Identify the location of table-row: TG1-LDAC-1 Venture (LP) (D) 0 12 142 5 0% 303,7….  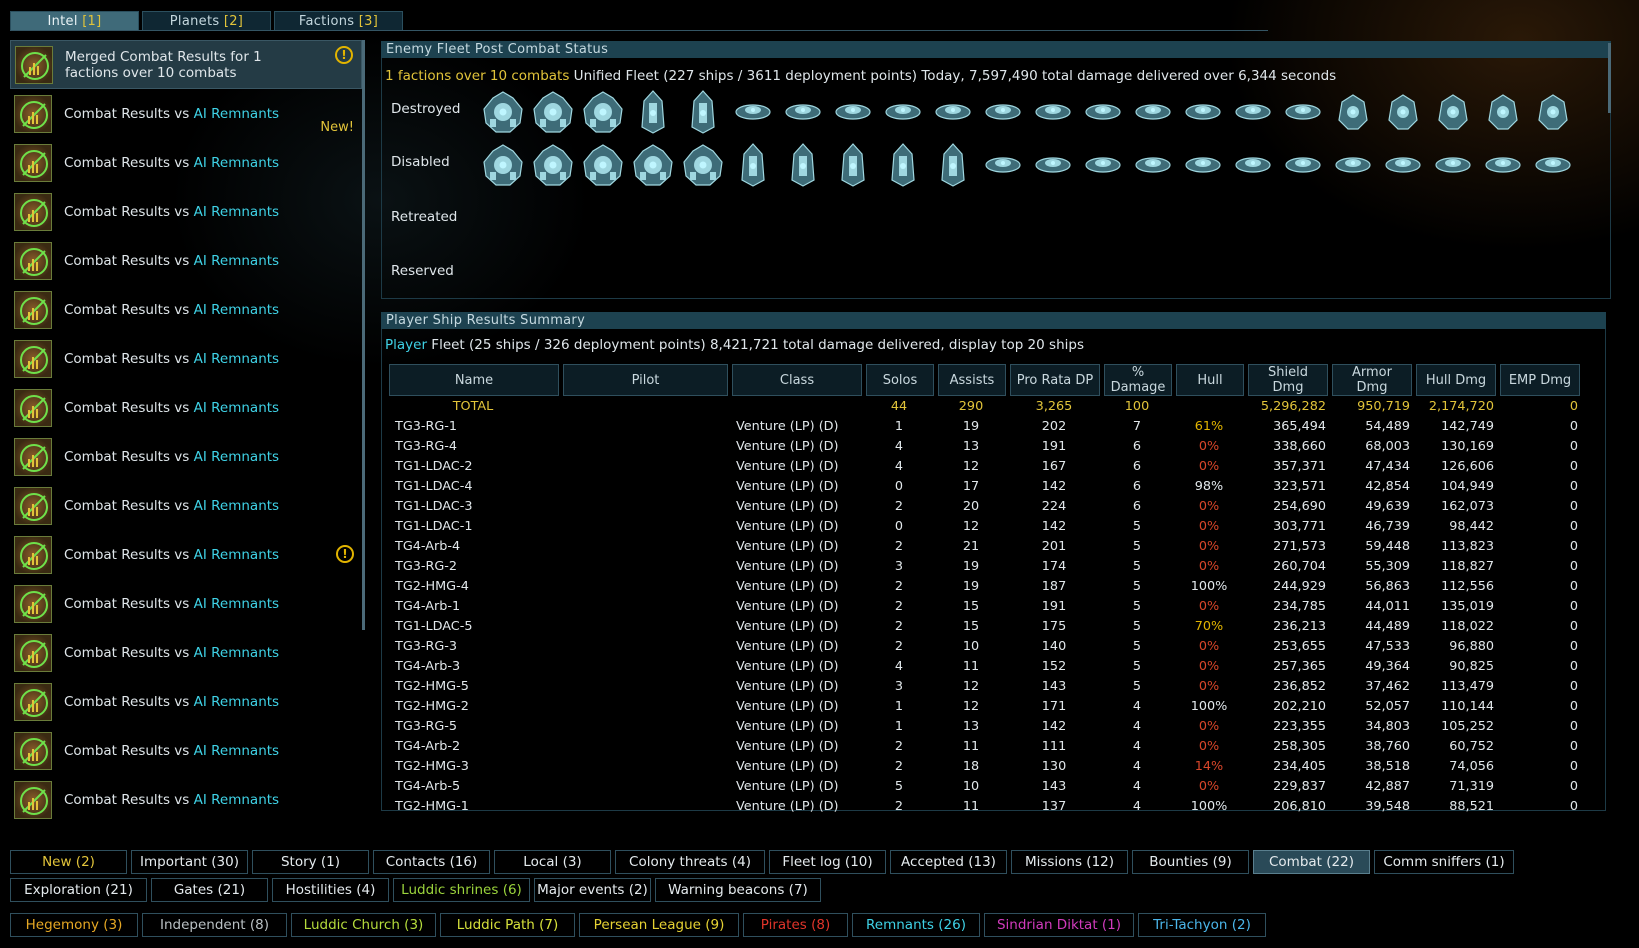
(984, 526).